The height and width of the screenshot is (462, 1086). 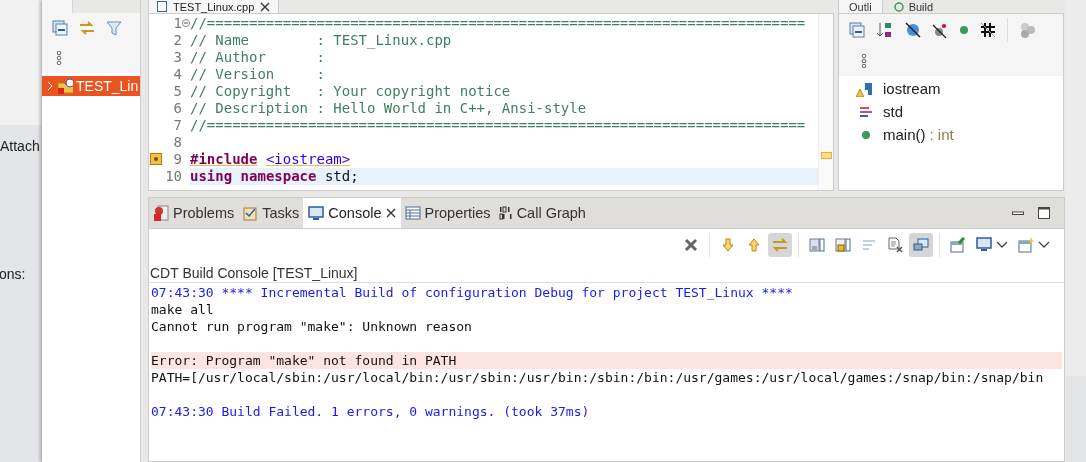 What do you see at coordinates (606, 272) in the screenshot?
I see `console-title: CDT Build Console [TEST_Linux]` at bounding box center [606, 272].